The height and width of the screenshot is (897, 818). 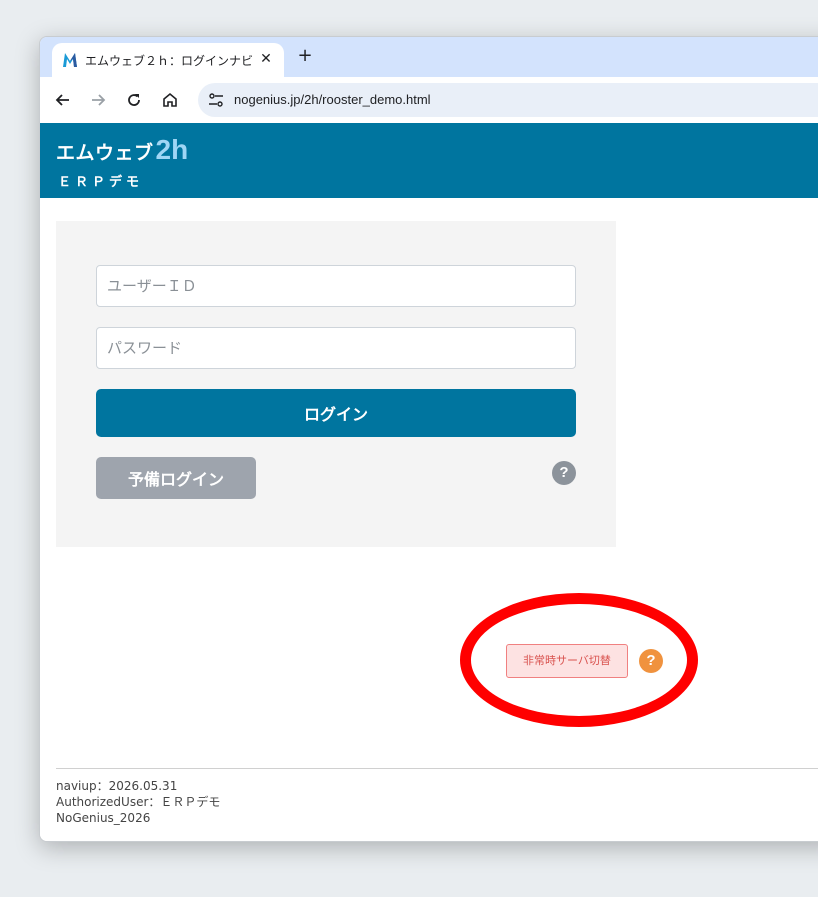 What do you see at coordinates (305, 56) in the screenshot?
I see `plus-icon: +` at bounding box center [305, 56].